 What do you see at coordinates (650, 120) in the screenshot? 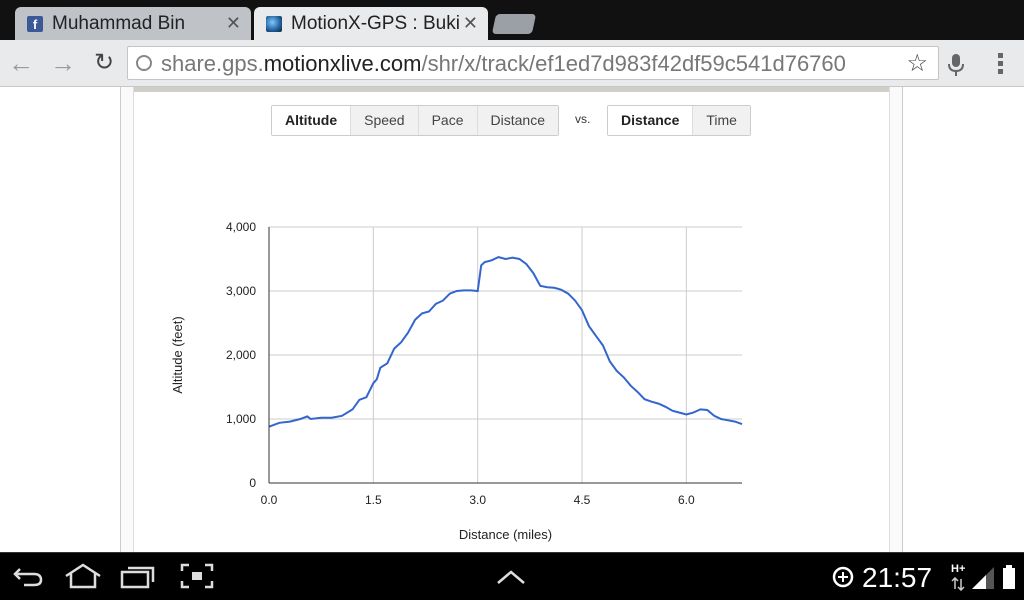
I see `basis-distance-button: Distance` at bounding box center [650, 120].